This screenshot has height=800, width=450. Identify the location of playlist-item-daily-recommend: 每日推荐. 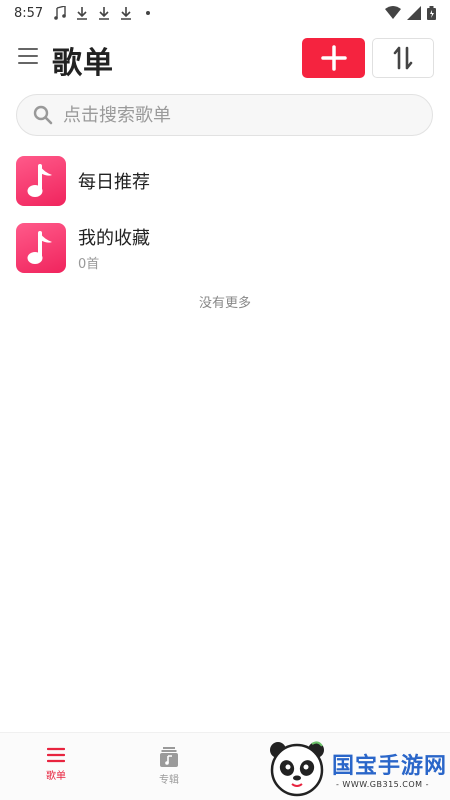
(225, 181).